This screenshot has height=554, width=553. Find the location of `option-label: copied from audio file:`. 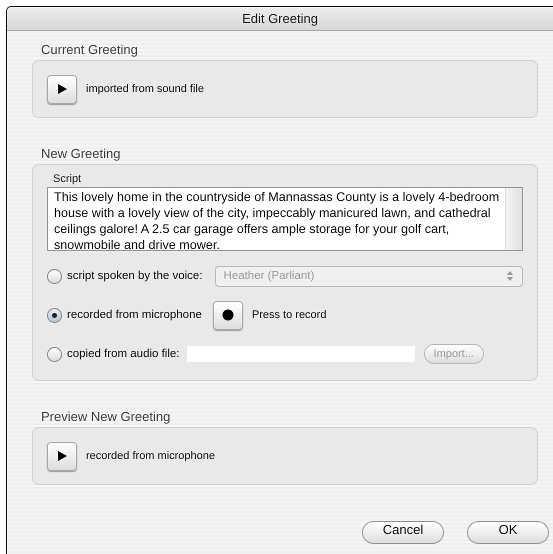

option-label: copied from audio file: is located at coordinates (123, 354).